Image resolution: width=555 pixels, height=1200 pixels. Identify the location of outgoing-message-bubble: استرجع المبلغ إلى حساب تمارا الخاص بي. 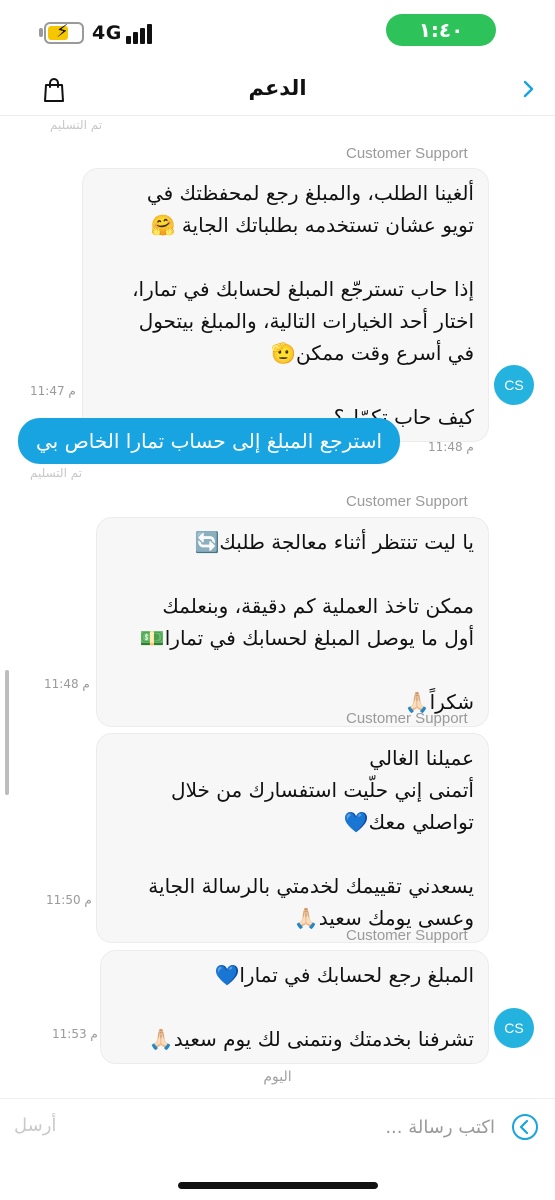
(209, 441).